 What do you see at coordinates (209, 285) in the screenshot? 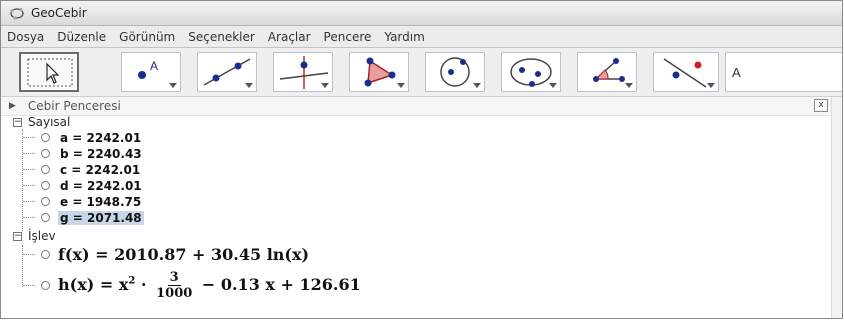
I see `function-expression: h(x) = x2 · 3 1000 − 0.13 x + 126.61` at bounding box center [209, 285].